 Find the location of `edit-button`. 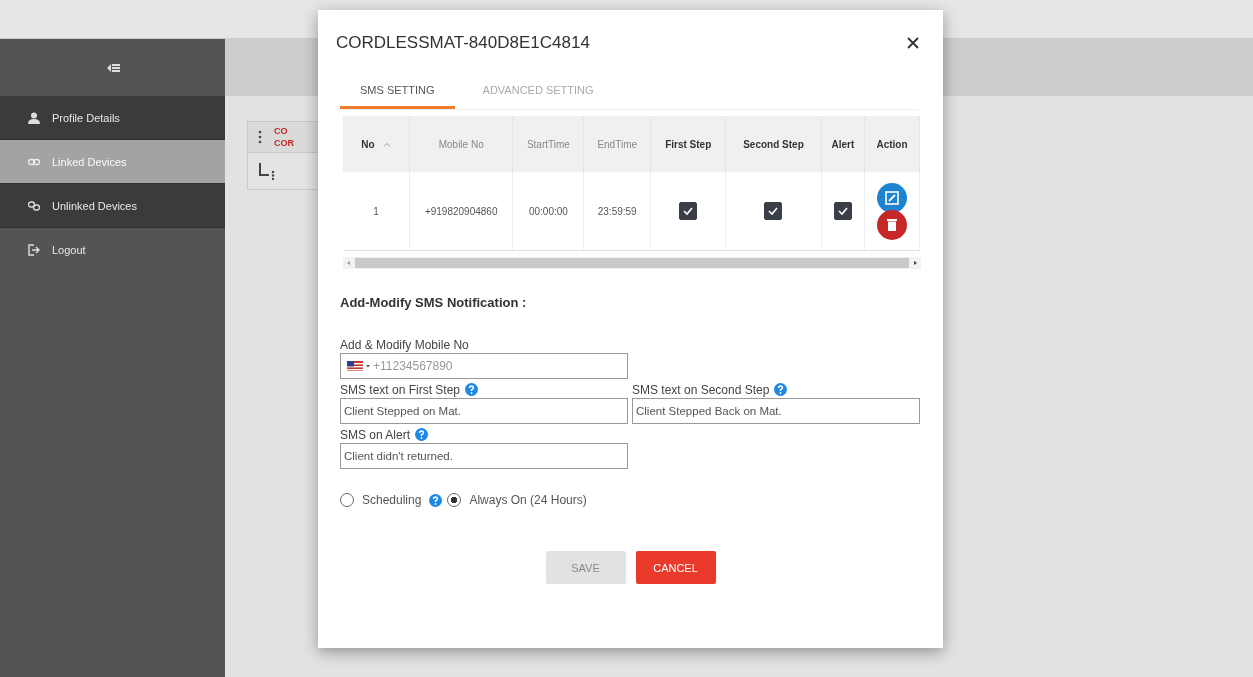

edit-button is located at coordinates (892, 197).